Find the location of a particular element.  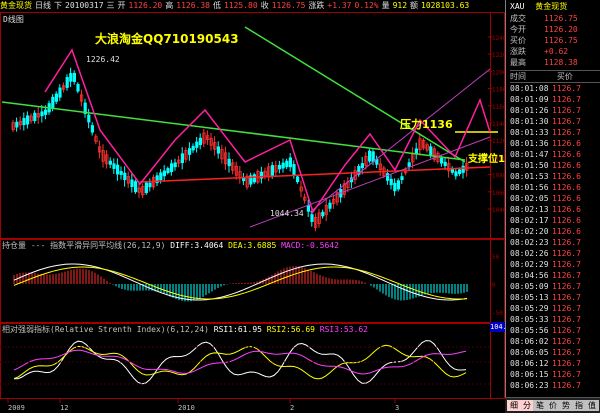

tick-row: 08:06:15 1126.7 is located at coordinates (555, 374).